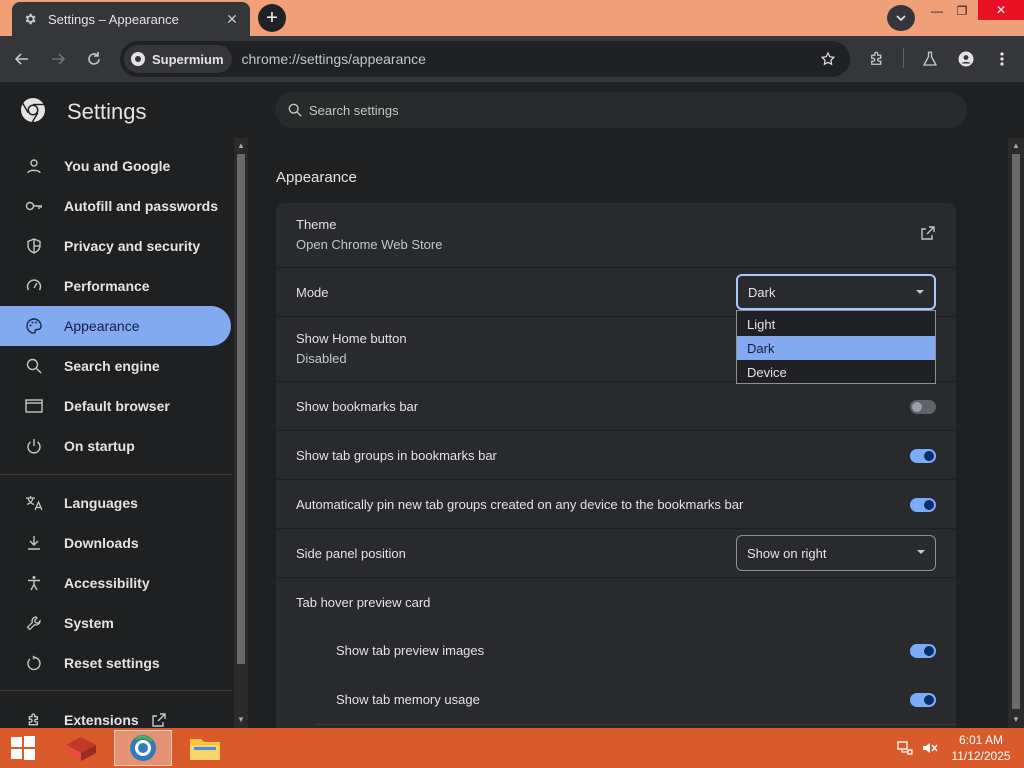  Describe the element at coordinates (89, 623) in the screenshot. I see `sidebar-item-label: System` at that location.